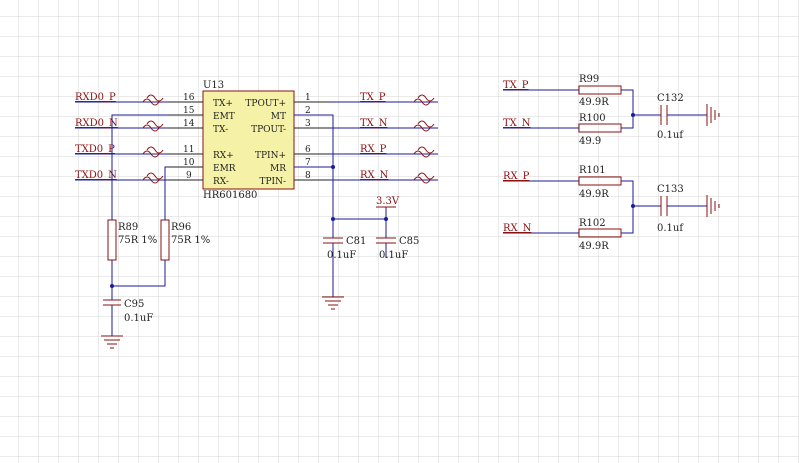  What do you see at coordinates (95, 97) in the screenshot?
I see `net-label-rxd0-p: RXD0_P` at bounding box center [95, 97].